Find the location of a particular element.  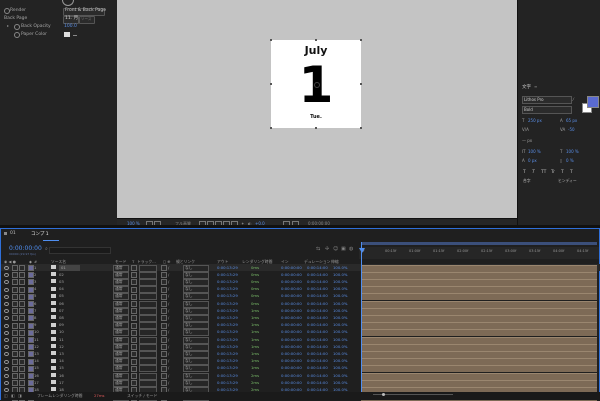

motion-blur-icon: ◍ is located at coordinates (351, 249).